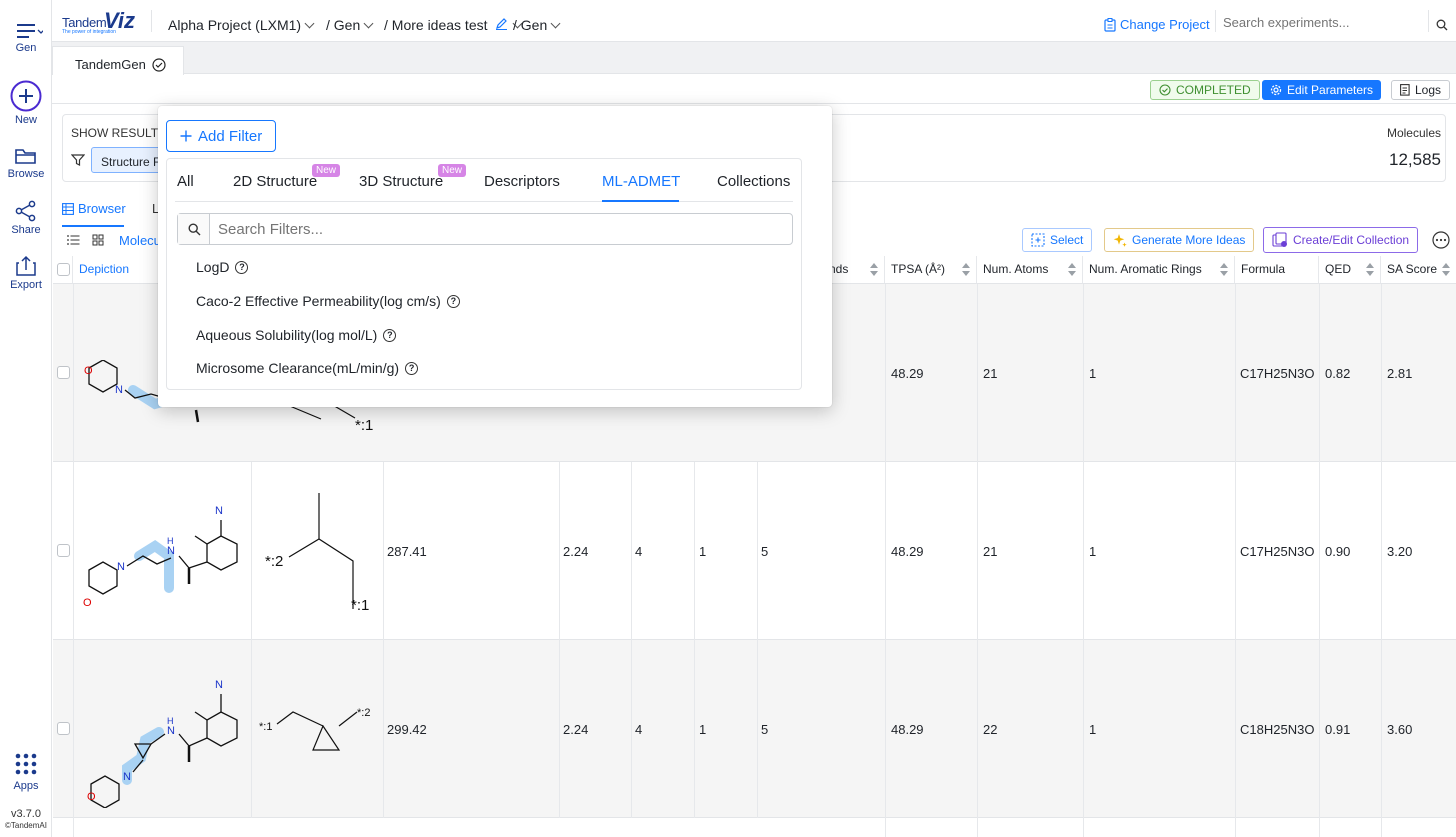 The height and width of the screenshot is (837, 1456). What do you see at coordinates (1322, 22) in the screenshot?
I see `experiment-search-input` at bounding box center [1322, 22].